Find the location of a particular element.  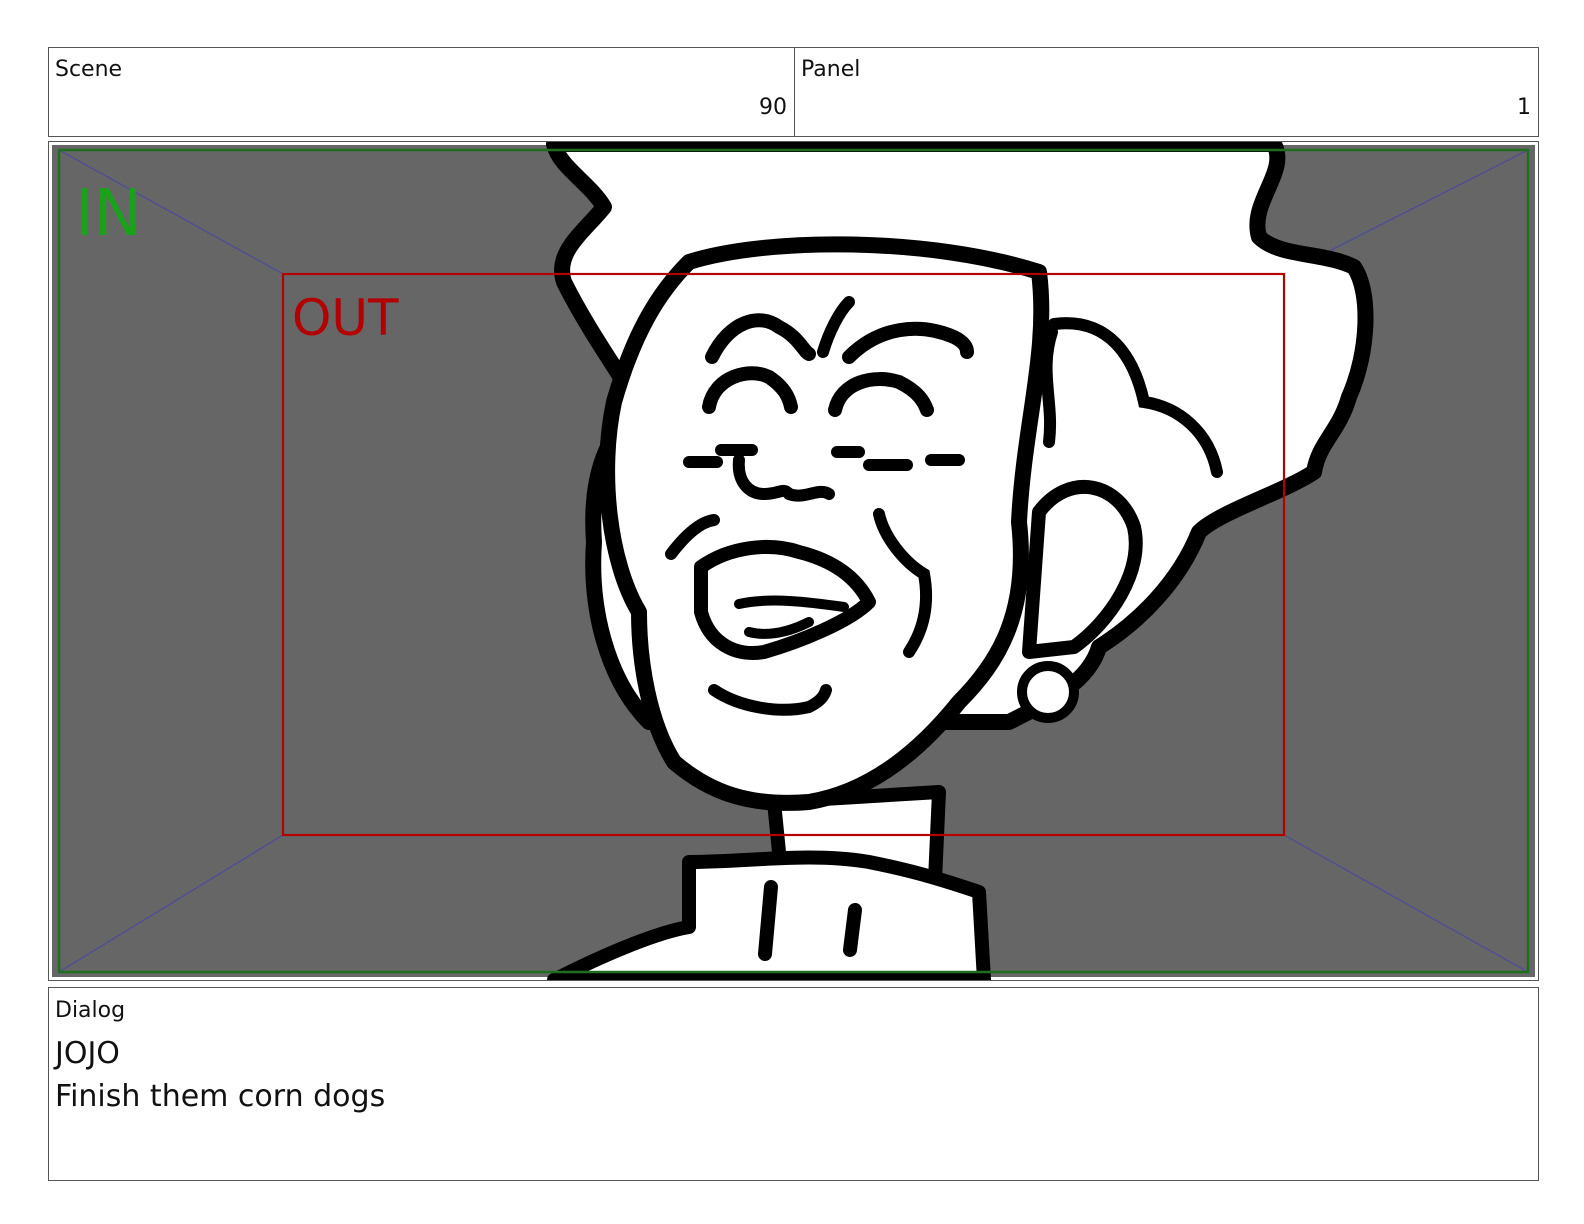

panel-number: 1 is located at coordinates (1524, 107).